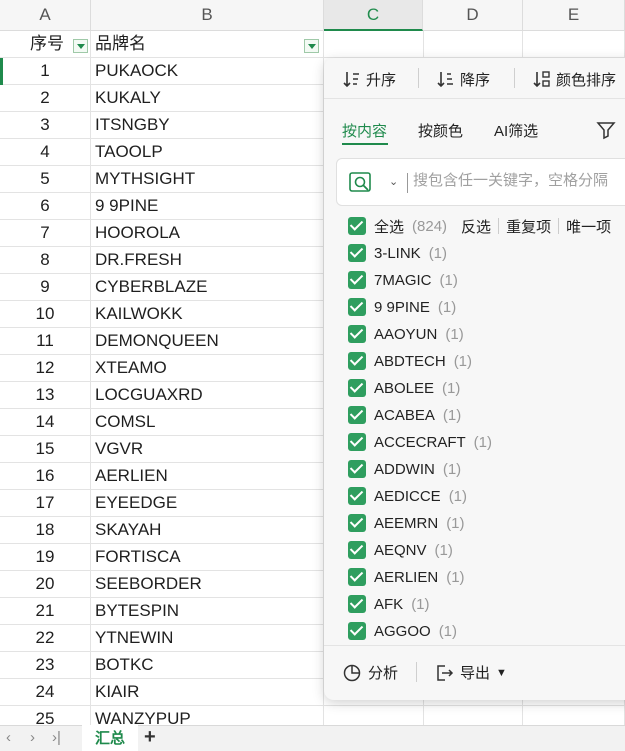 This screenshot has width=625, height=751. What do you see at coordinates (207, 125) in the screenshot?
I see `brand-cell: ITSNGBY` at bounding box center [207, 125].